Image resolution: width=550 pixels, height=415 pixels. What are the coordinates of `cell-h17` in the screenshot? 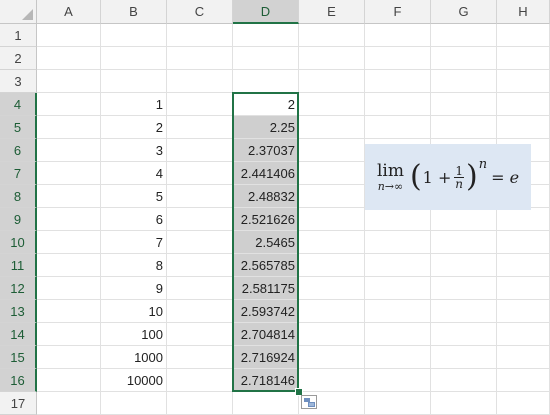 It's located at (523, 403).